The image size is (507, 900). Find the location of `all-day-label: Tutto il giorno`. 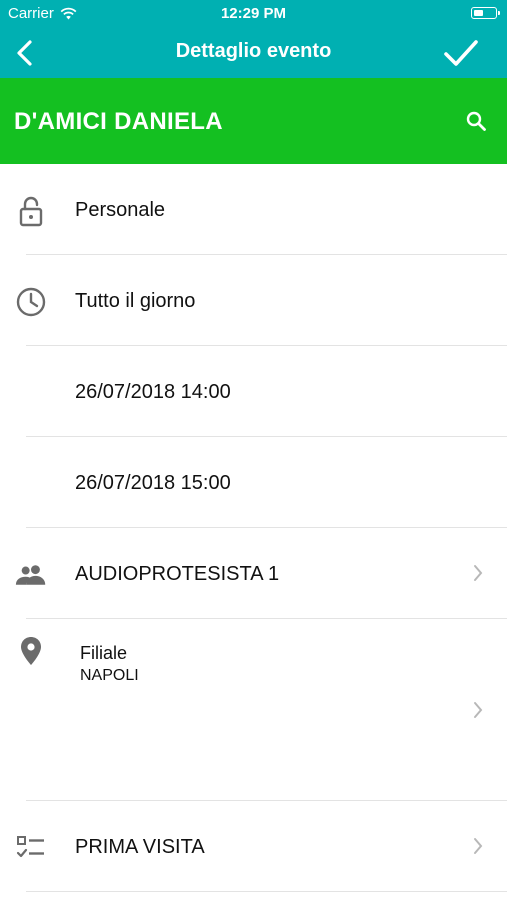

all-day-label: Tutto il giorno is located at coordinates (135, 301).